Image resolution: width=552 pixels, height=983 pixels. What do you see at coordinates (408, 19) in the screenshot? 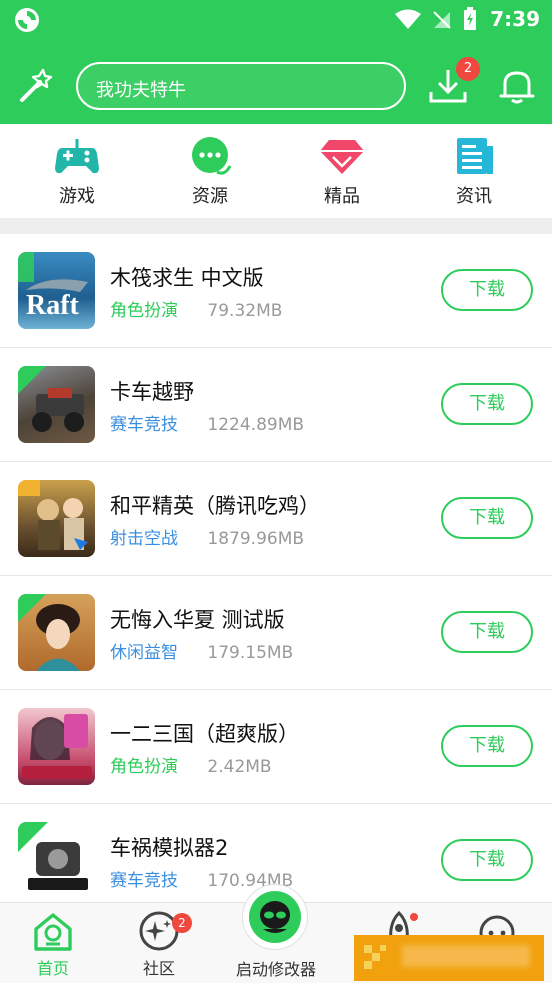
I see `wifi-icon` at bounding box center [408, 19].